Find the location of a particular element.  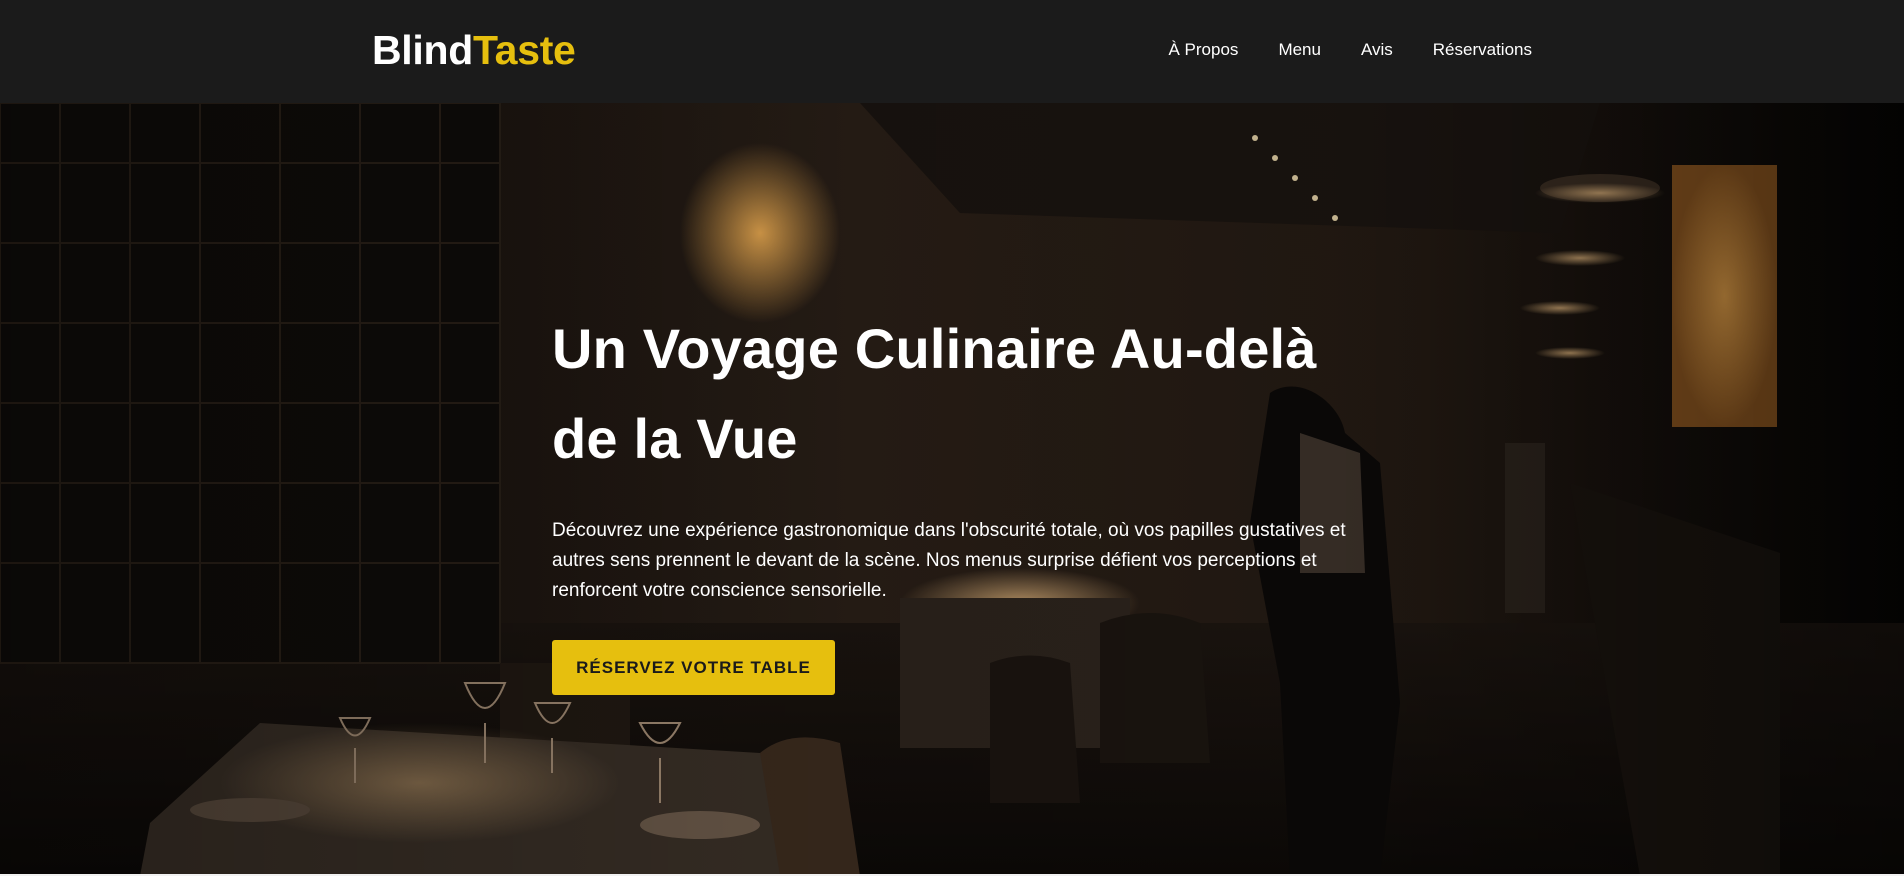

logo-text-taste: Taste is located at coordinates (524, 50).